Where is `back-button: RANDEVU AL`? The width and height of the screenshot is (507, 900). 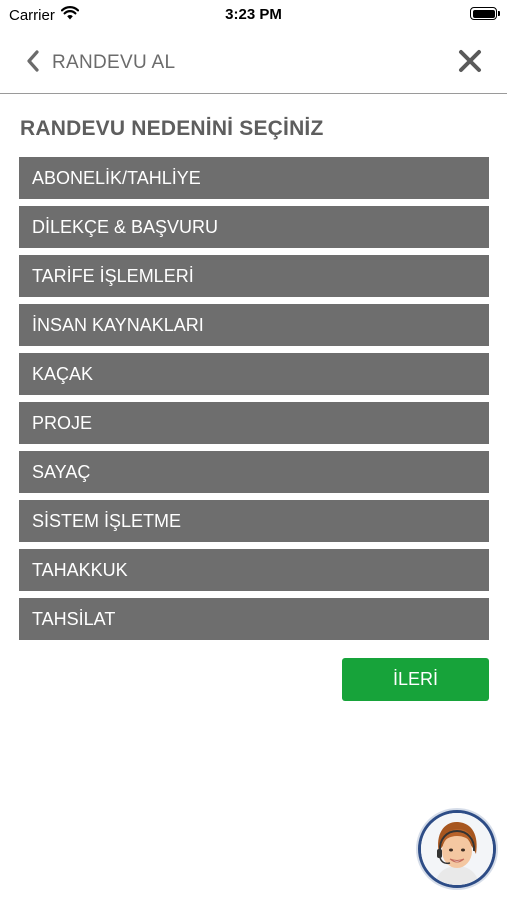 back-button: RANDEVU AL is located at coordinates (100, 63).